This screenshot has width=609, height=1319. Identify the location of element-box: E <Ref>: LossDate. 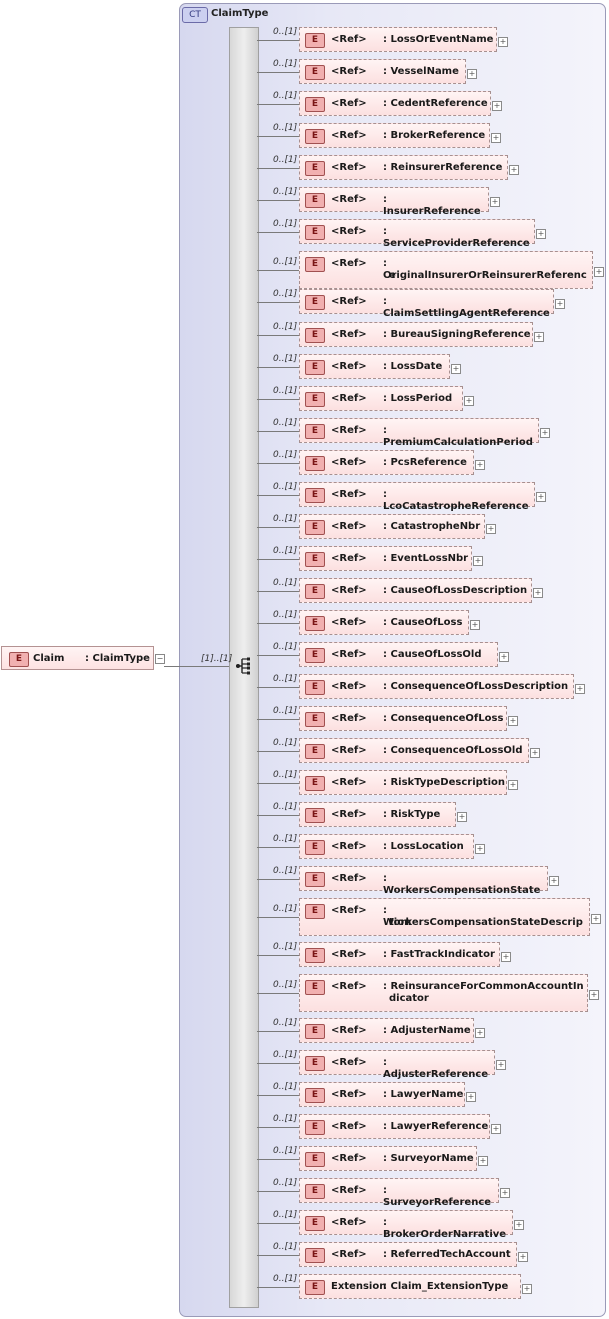
(374, 366).